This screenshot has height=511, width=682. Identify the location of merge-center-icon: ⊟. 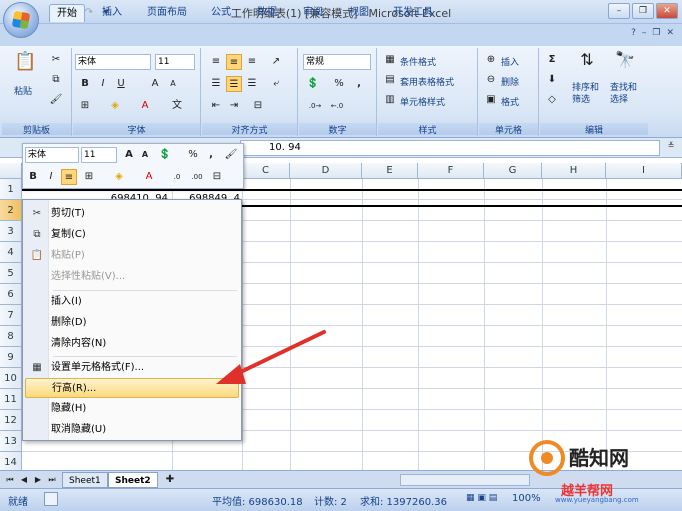
(258, 106).